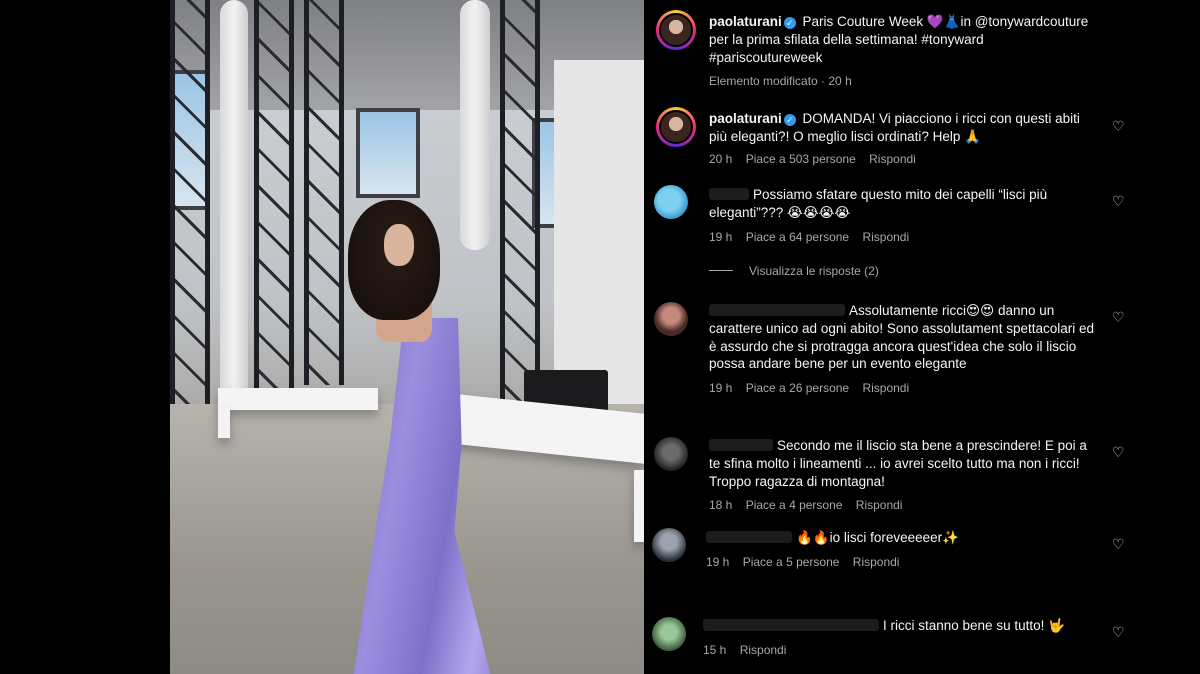 The height and width of the screenshot is (674, 1200). Describe the element at coordinates (780, 81) in the screenshot. I see `caption-meta: Elemento modificato · 20 h` at that location.